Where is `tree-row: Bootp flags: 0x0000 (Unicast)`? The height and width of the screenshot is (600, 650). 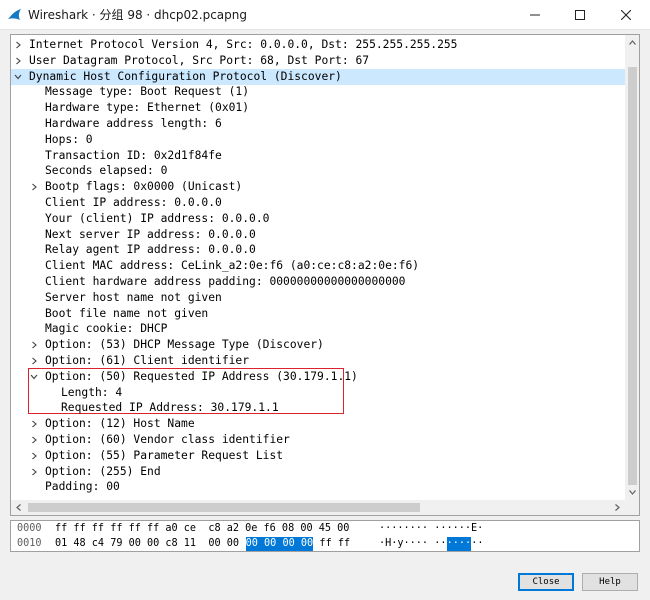 tree-row: Bootp flags: 0x0000 (Unicast) is located at coordinates (318, 187).